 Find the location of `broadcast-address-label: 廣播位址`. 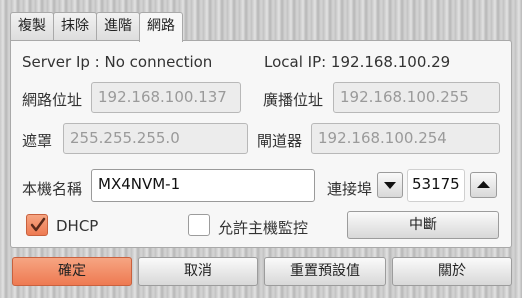

broadcast-address-label: 廣播位址 is located at coordinates (293, 100).